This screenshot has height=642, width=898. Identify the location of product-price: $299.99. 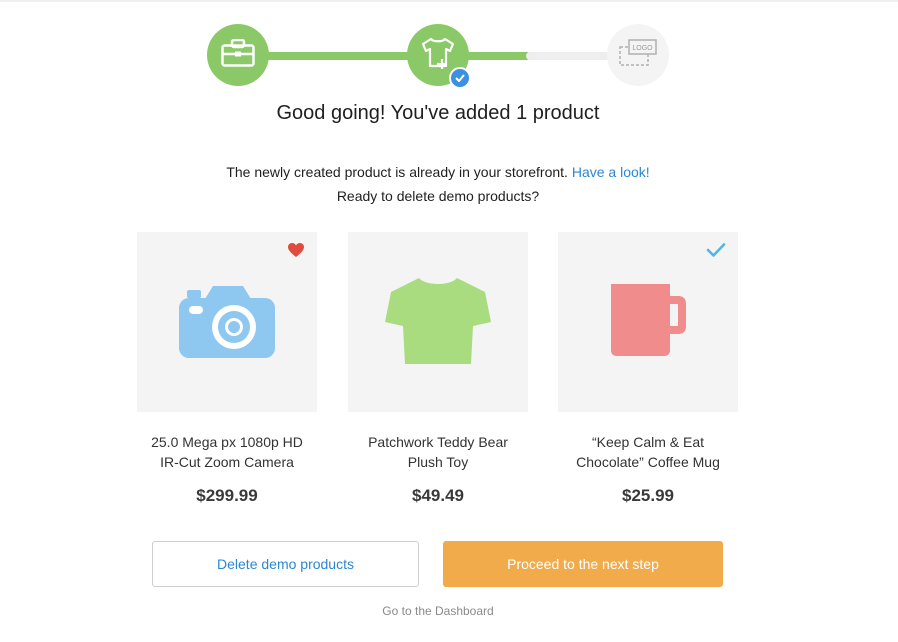
(227, 495).